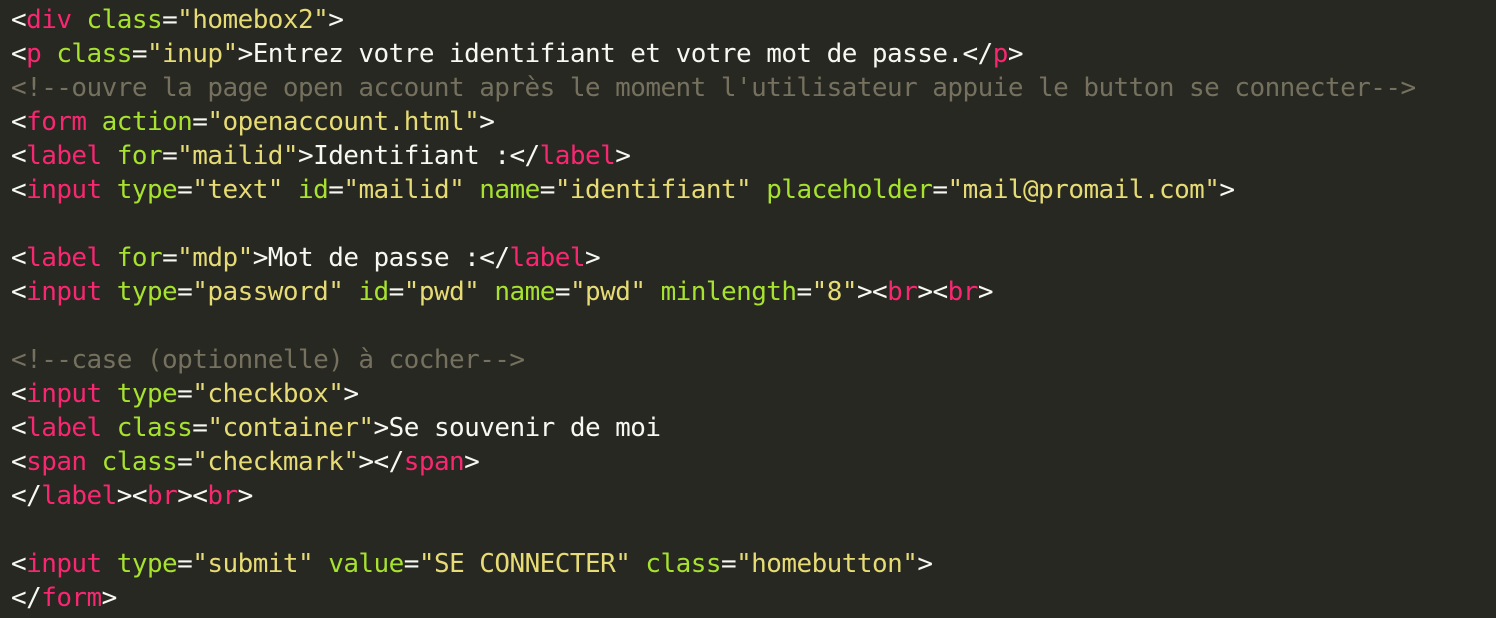  What do you see at coordinates (1000, 54) in the screenshot?
I see `code-tag: p` at bounding box center [1000, 54].